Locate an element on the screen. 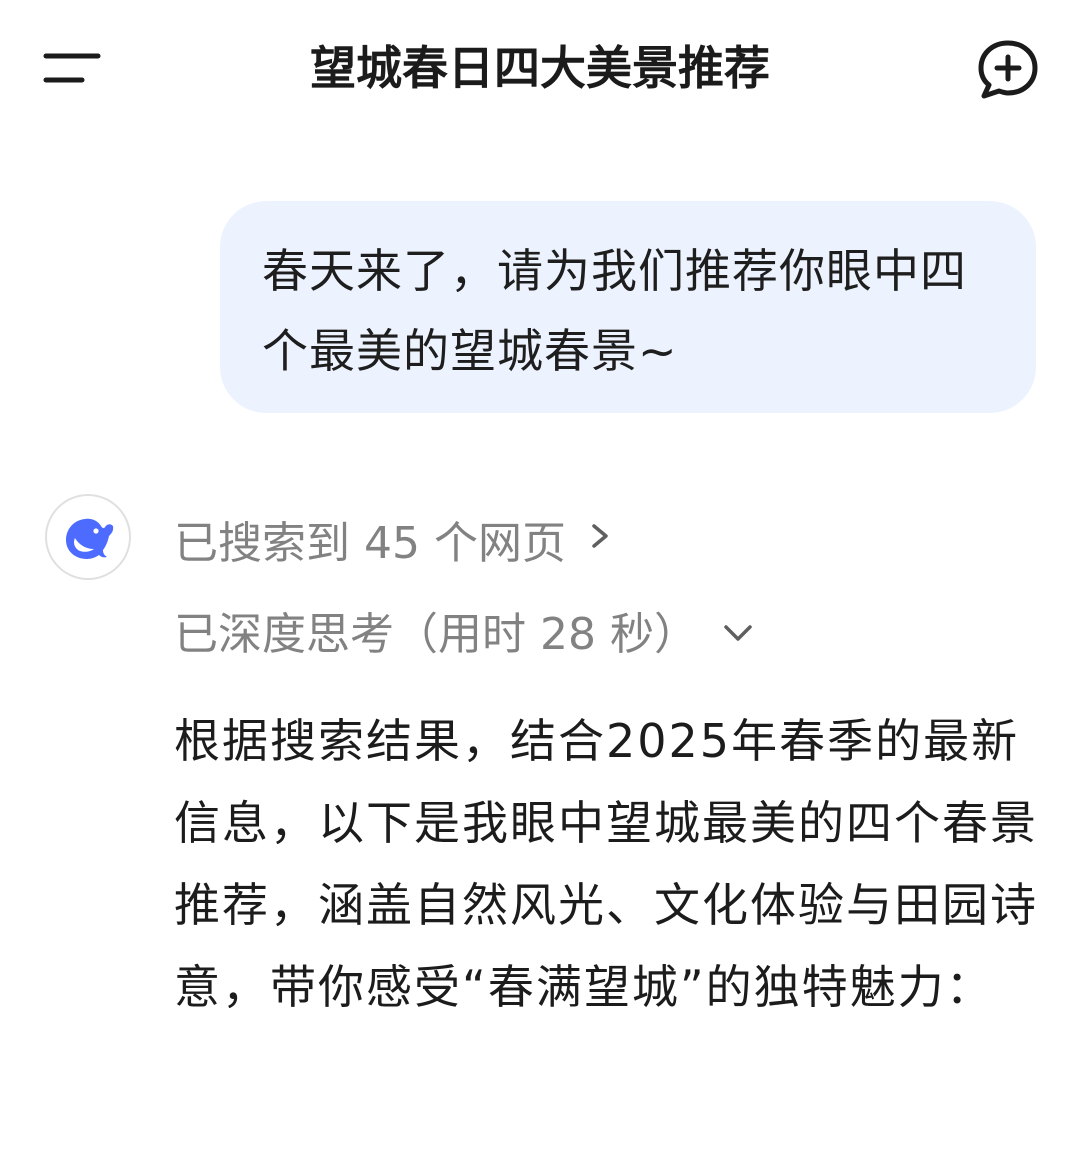 This screenshot has width=1080, height=1156. top-bar: 望城春日四大美景推荐 is located at coordinates (540, 70).